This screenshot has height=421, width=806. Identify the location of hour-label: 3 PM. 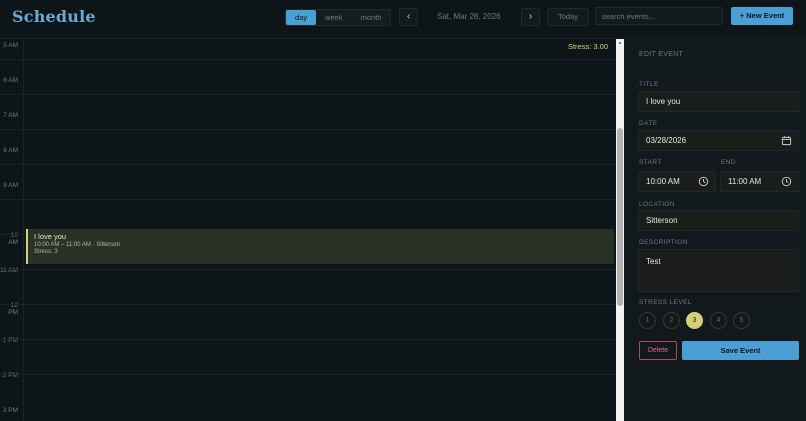
(10, 410).